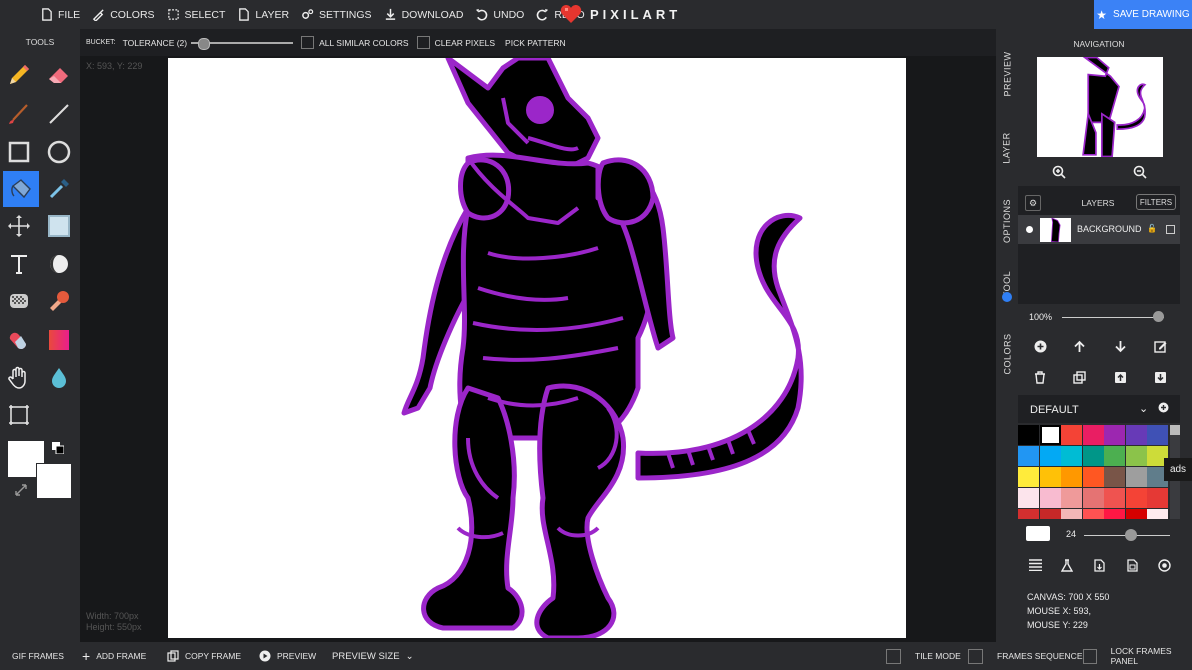 The width and height of the screenshot is (1192, 670). I want to click on zoom-out-icon, so click(1140, 172).